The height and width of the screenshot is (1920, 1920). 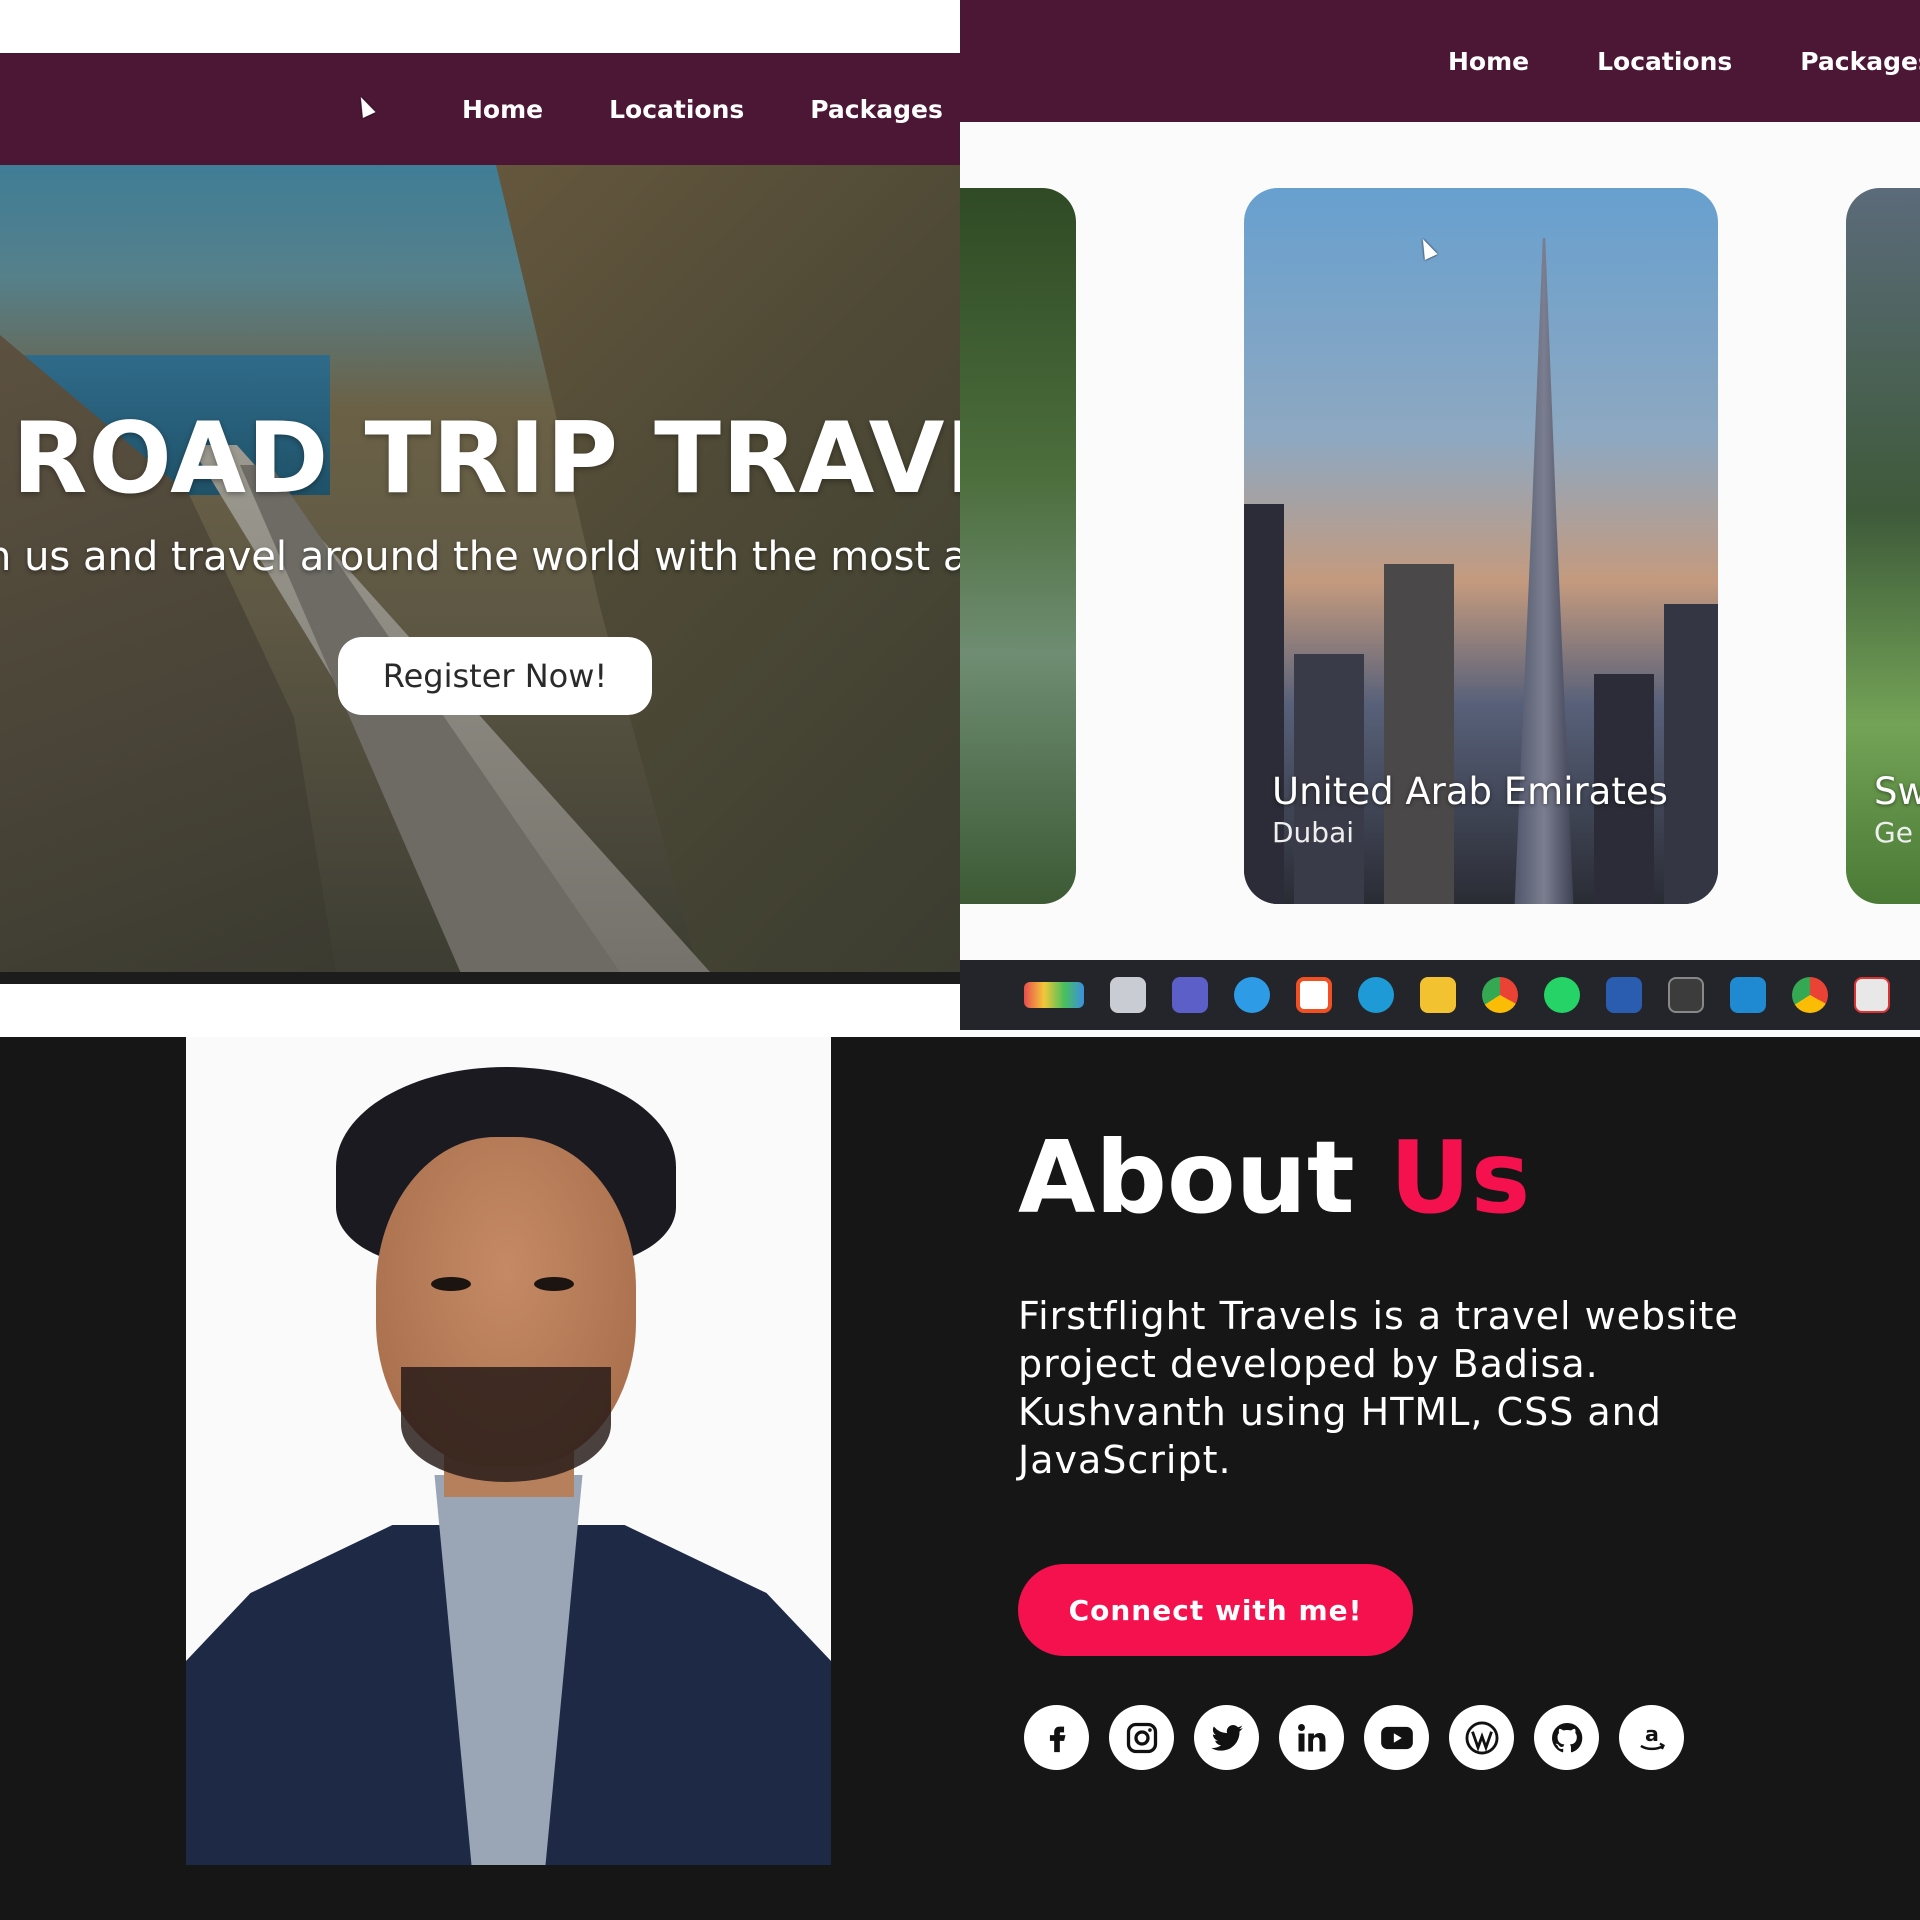 What do you see at coordinates (451, 1284) in the screenshot?
I see `left-eye` at bounding box center [451, 1284].